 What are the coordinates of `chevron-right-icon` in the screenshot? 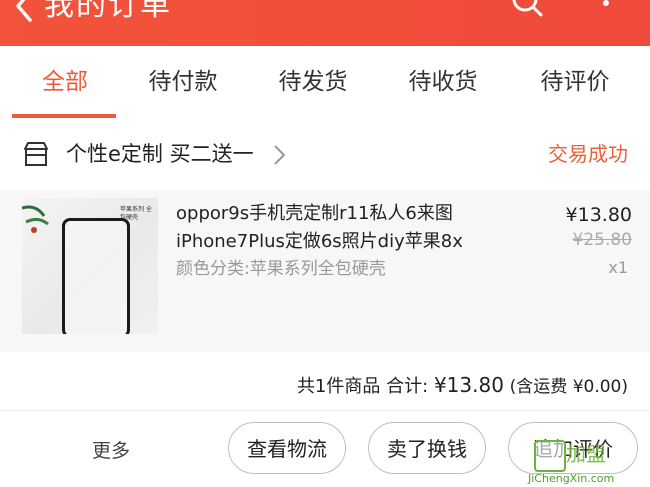 It's located at (280, 155).